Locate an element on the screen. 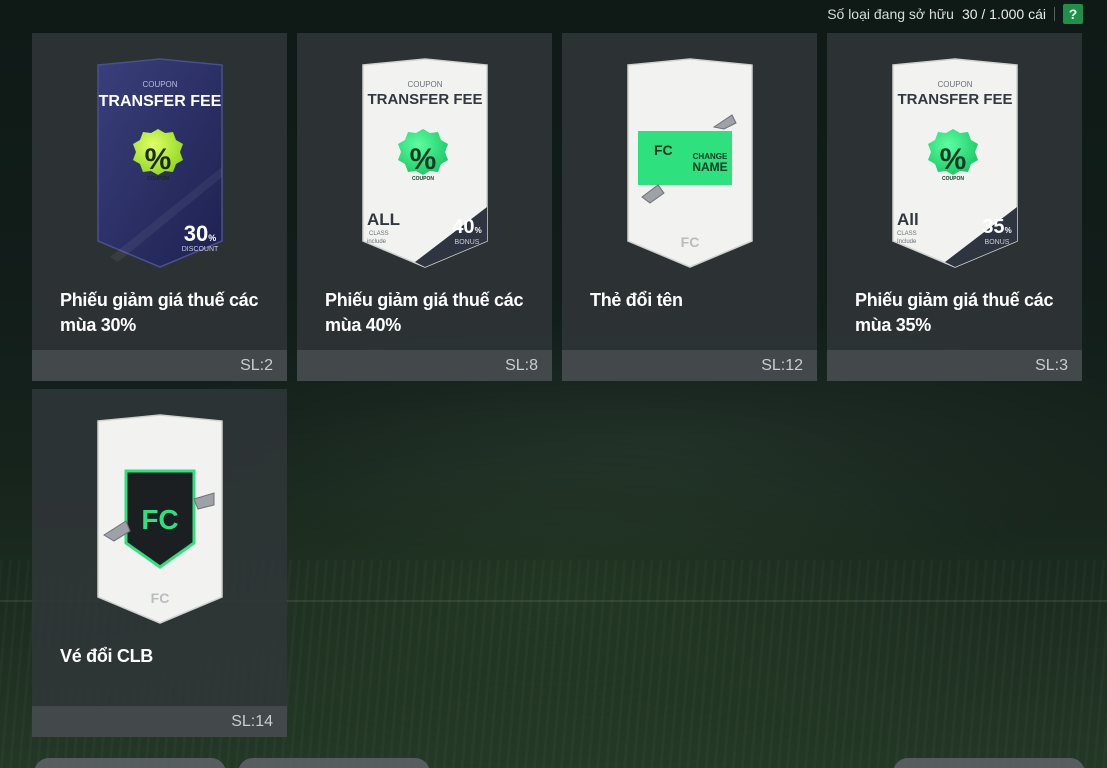  item-name-line: mùa 40% is located at coordinates (363, 325).